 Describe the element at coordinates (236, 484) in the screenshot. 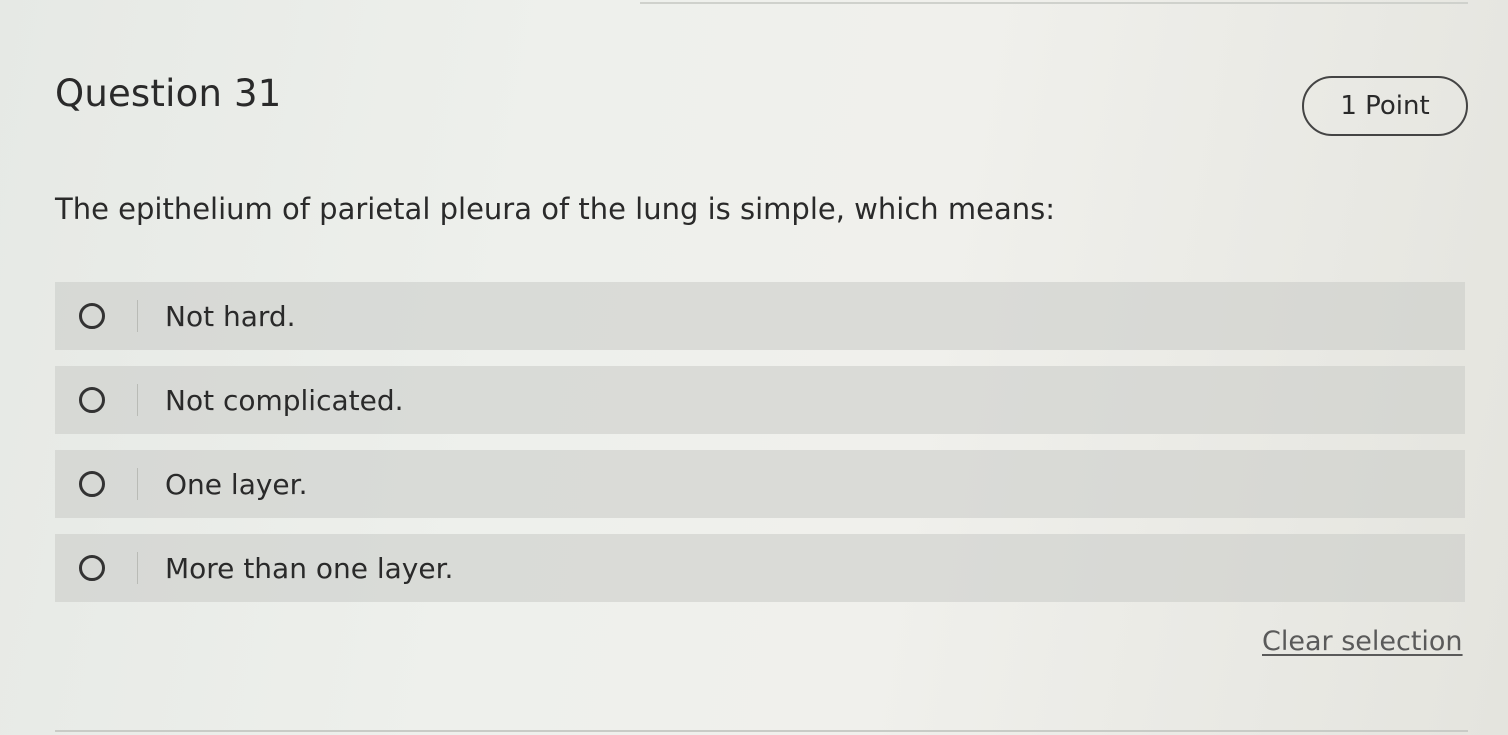

I see `option-label: One layer.` at that location.